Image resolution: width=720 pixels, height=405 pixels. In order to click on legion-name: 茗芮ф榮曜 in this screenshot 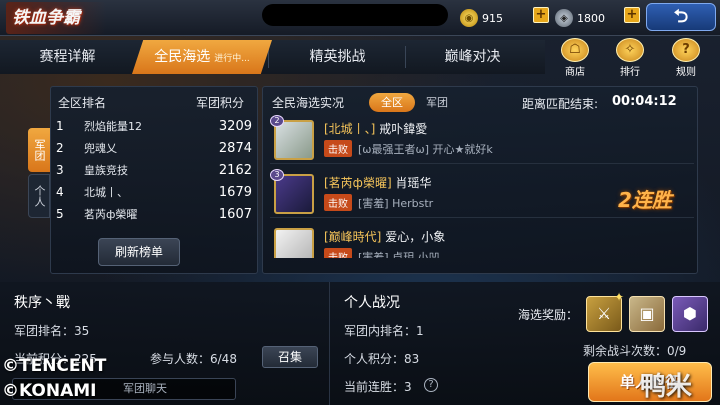, I will do `click(111, 214)`.